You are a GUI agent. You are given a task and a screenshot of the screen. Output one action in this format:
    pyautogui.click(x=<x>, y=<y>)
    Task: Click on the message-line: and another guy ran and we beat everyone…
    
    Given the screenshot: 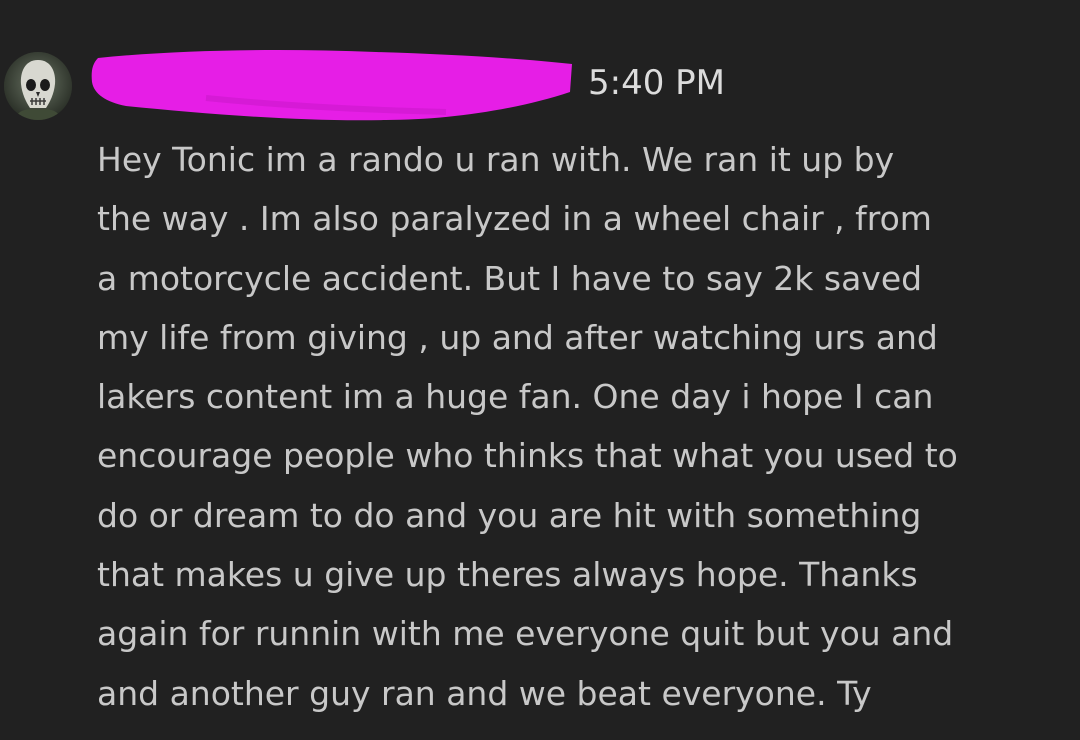 What is the action you would take?
    pyautogui.click(x=484, y=693)
    